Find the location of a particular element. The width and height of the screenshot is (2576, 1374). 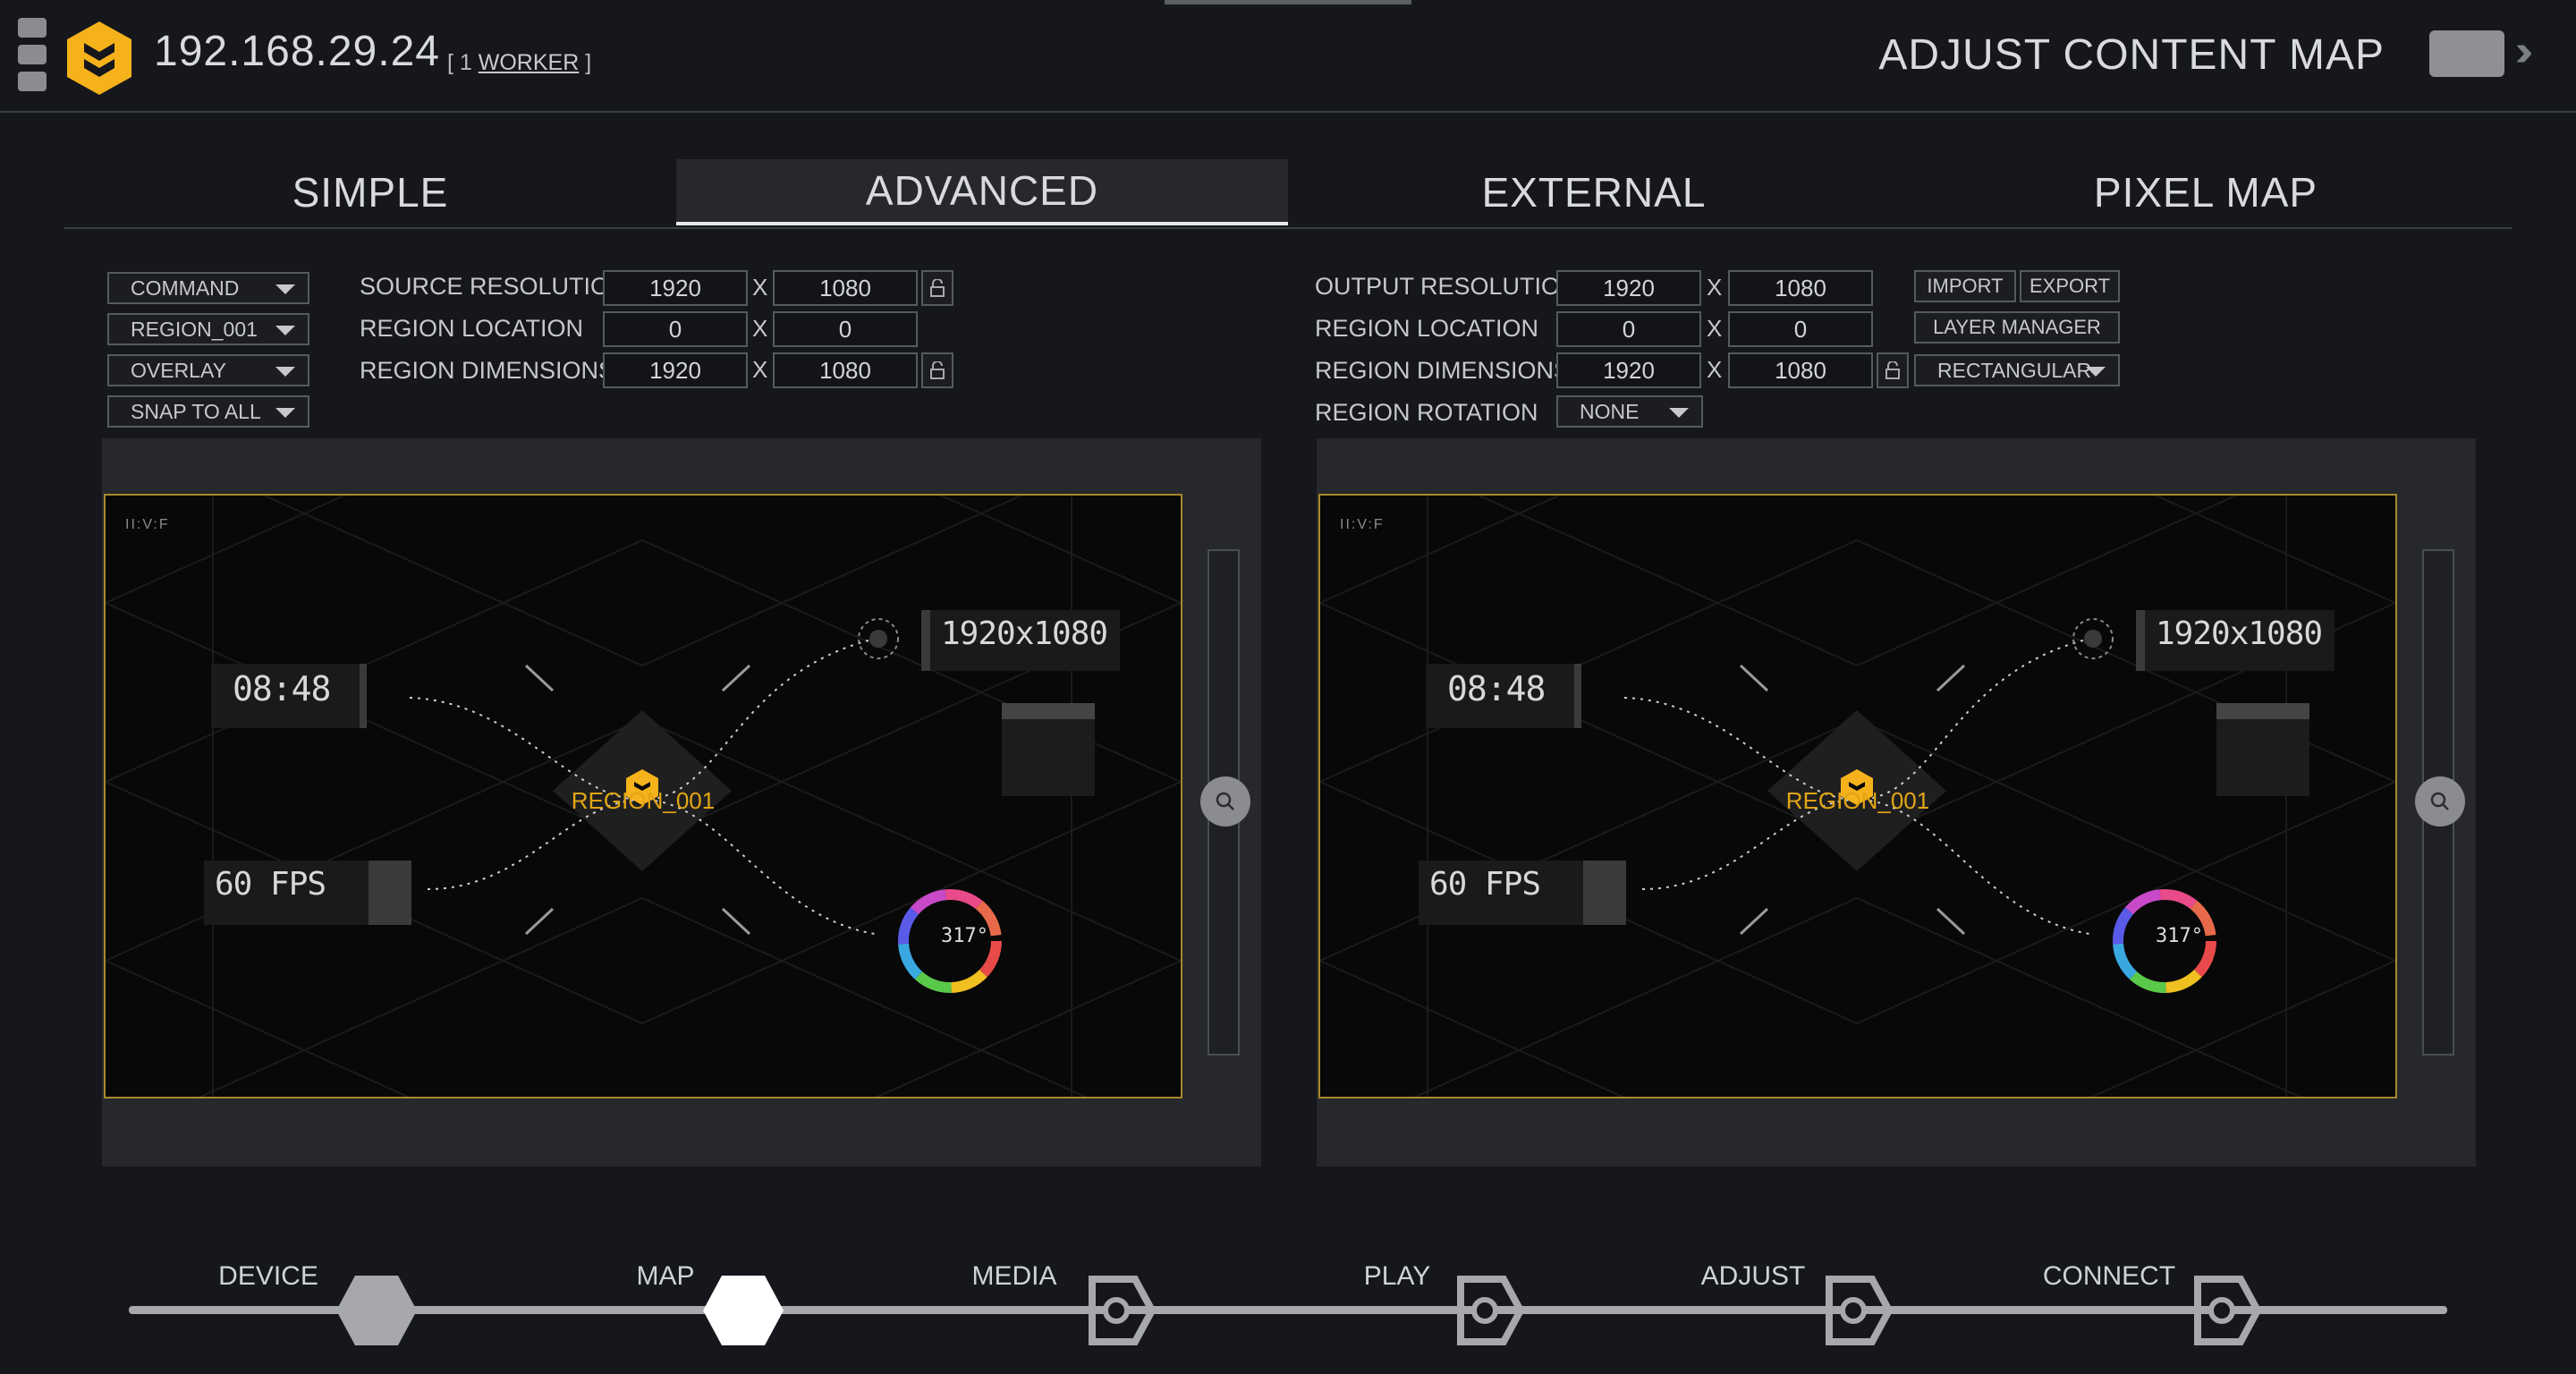

output-region-dimensions-label: REGION DIMENSIONS is located at coordinates (1443, 370).